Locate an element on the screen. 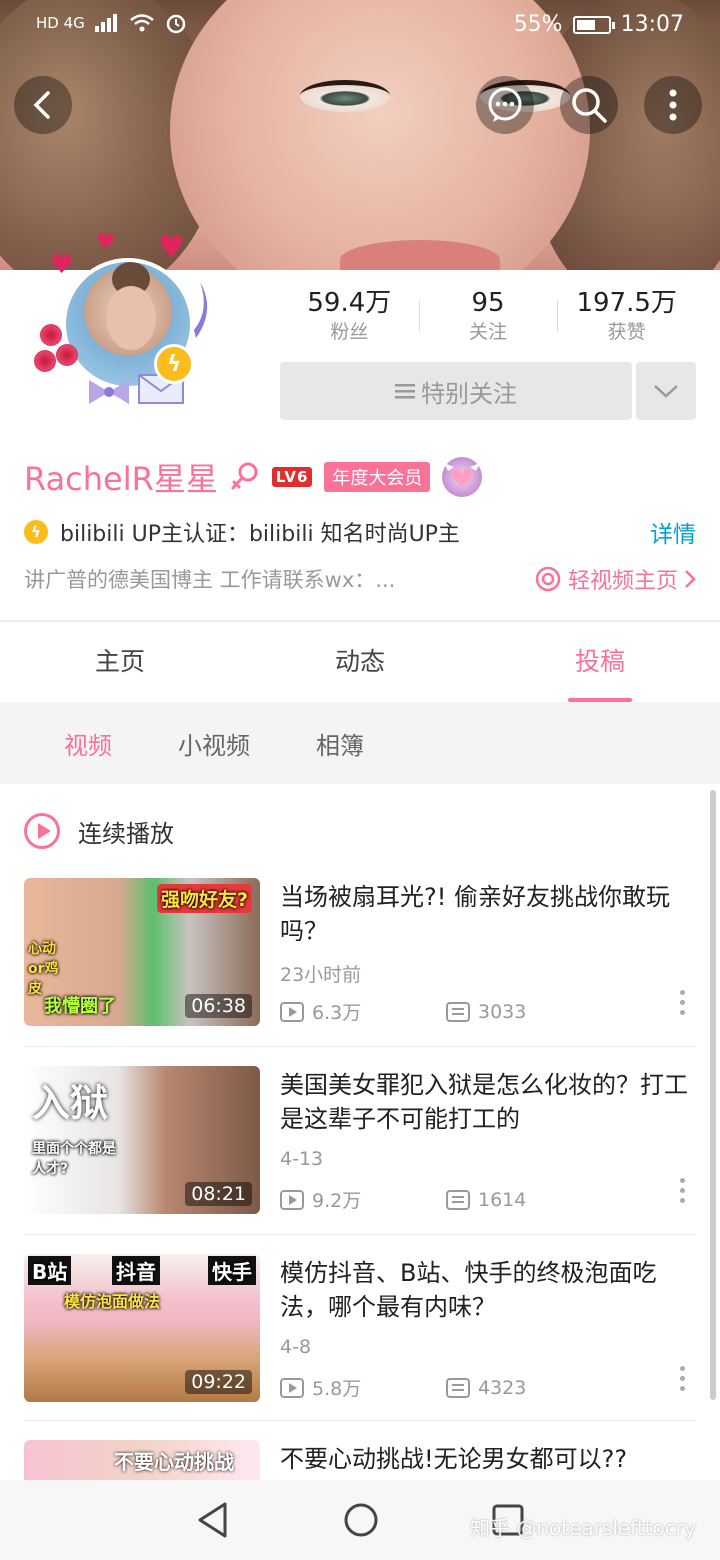  thumbnail-caption: 我懵圈了 is located at coordinates (80, 1006).